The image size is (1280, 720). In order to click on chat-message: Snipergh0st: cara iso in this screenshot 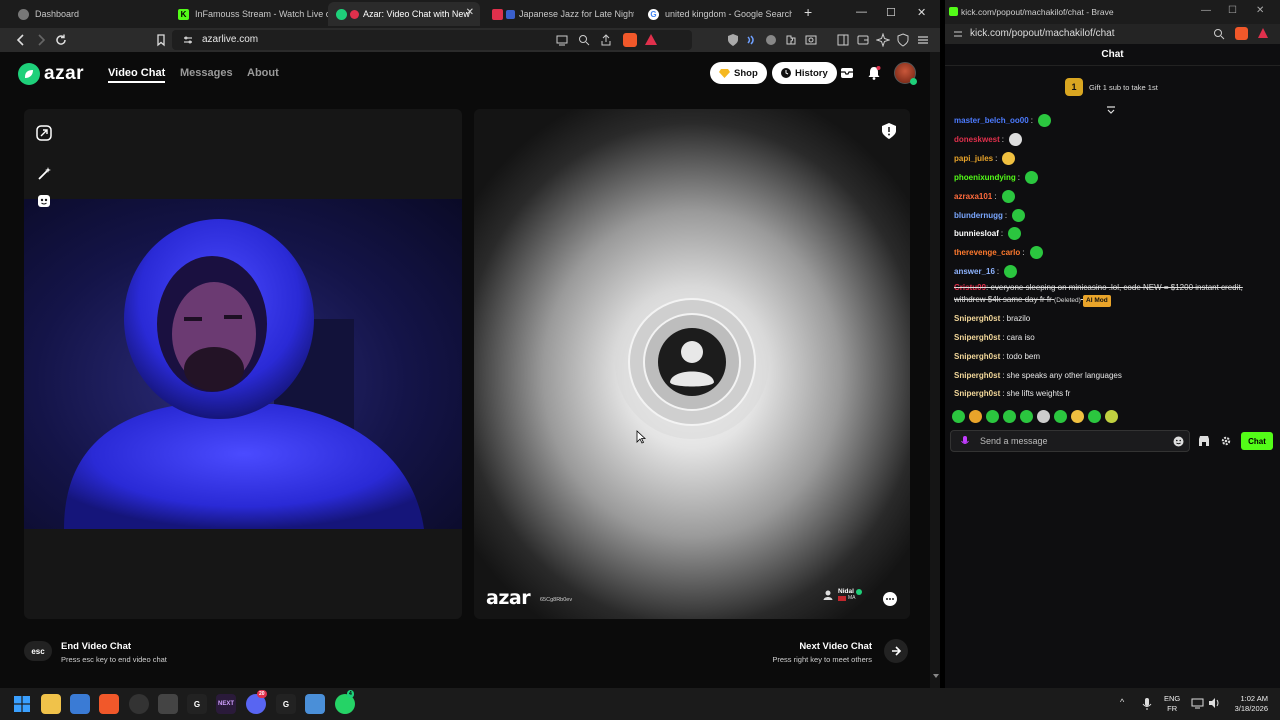, I will do `click(994, 337)`.